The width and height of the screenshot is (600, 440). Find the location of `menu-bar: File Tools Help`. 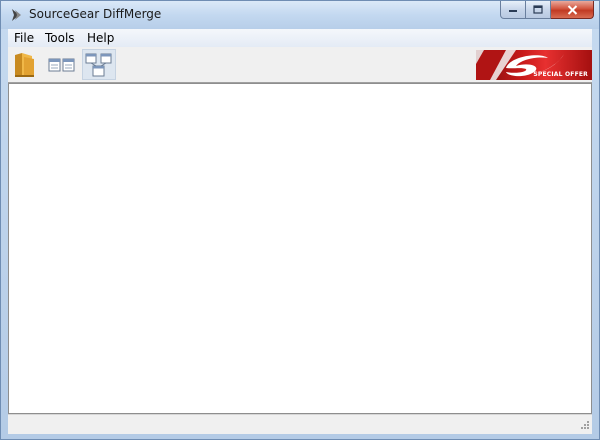

menu-bar: File Tools Help is located at coordinates (300, 38).